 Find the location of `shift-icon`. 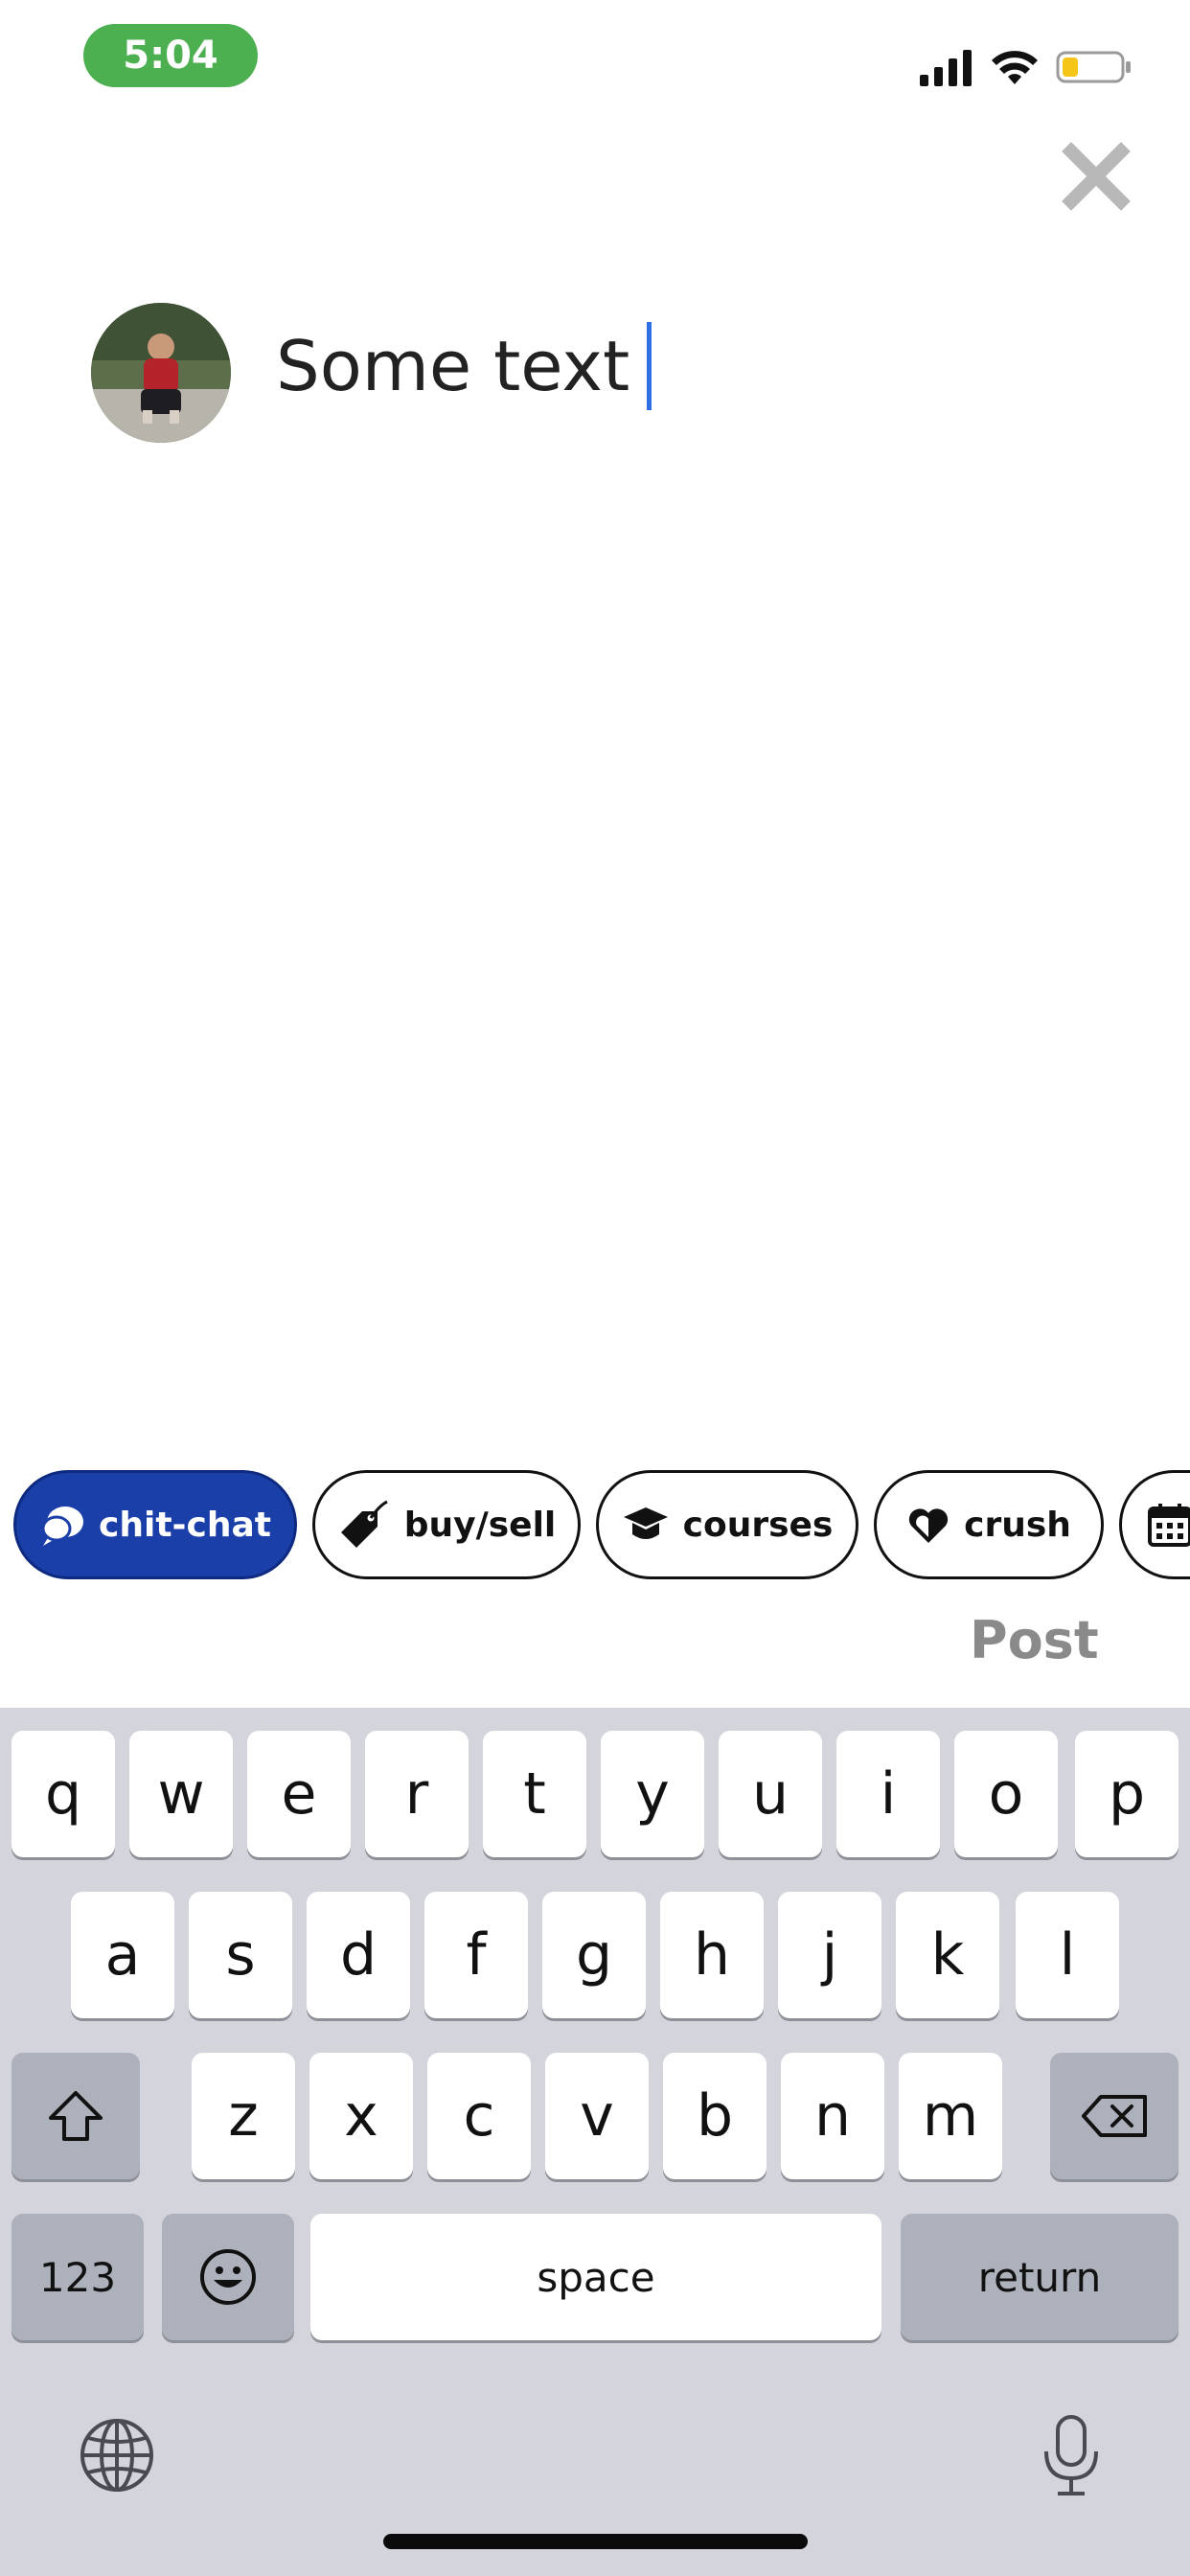

shift-icon is located at coordinates (76, 2116).